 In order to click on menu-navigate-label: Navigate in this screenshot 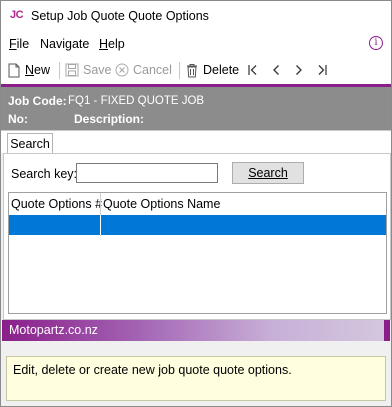, I will do `click(65, 44)`.